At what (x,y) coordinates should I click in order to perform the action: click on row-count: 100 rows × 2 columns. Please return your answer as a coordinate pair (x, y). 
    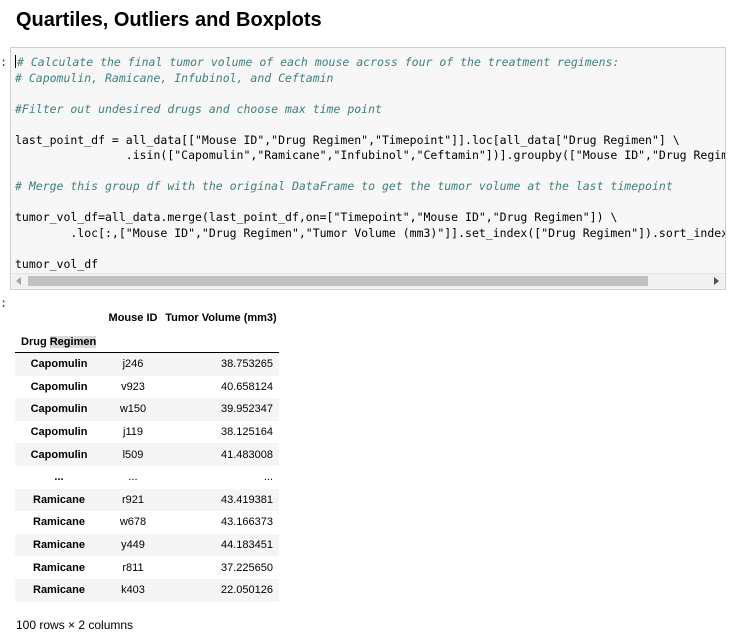
    Looking at the image, I should click on (75, 625).